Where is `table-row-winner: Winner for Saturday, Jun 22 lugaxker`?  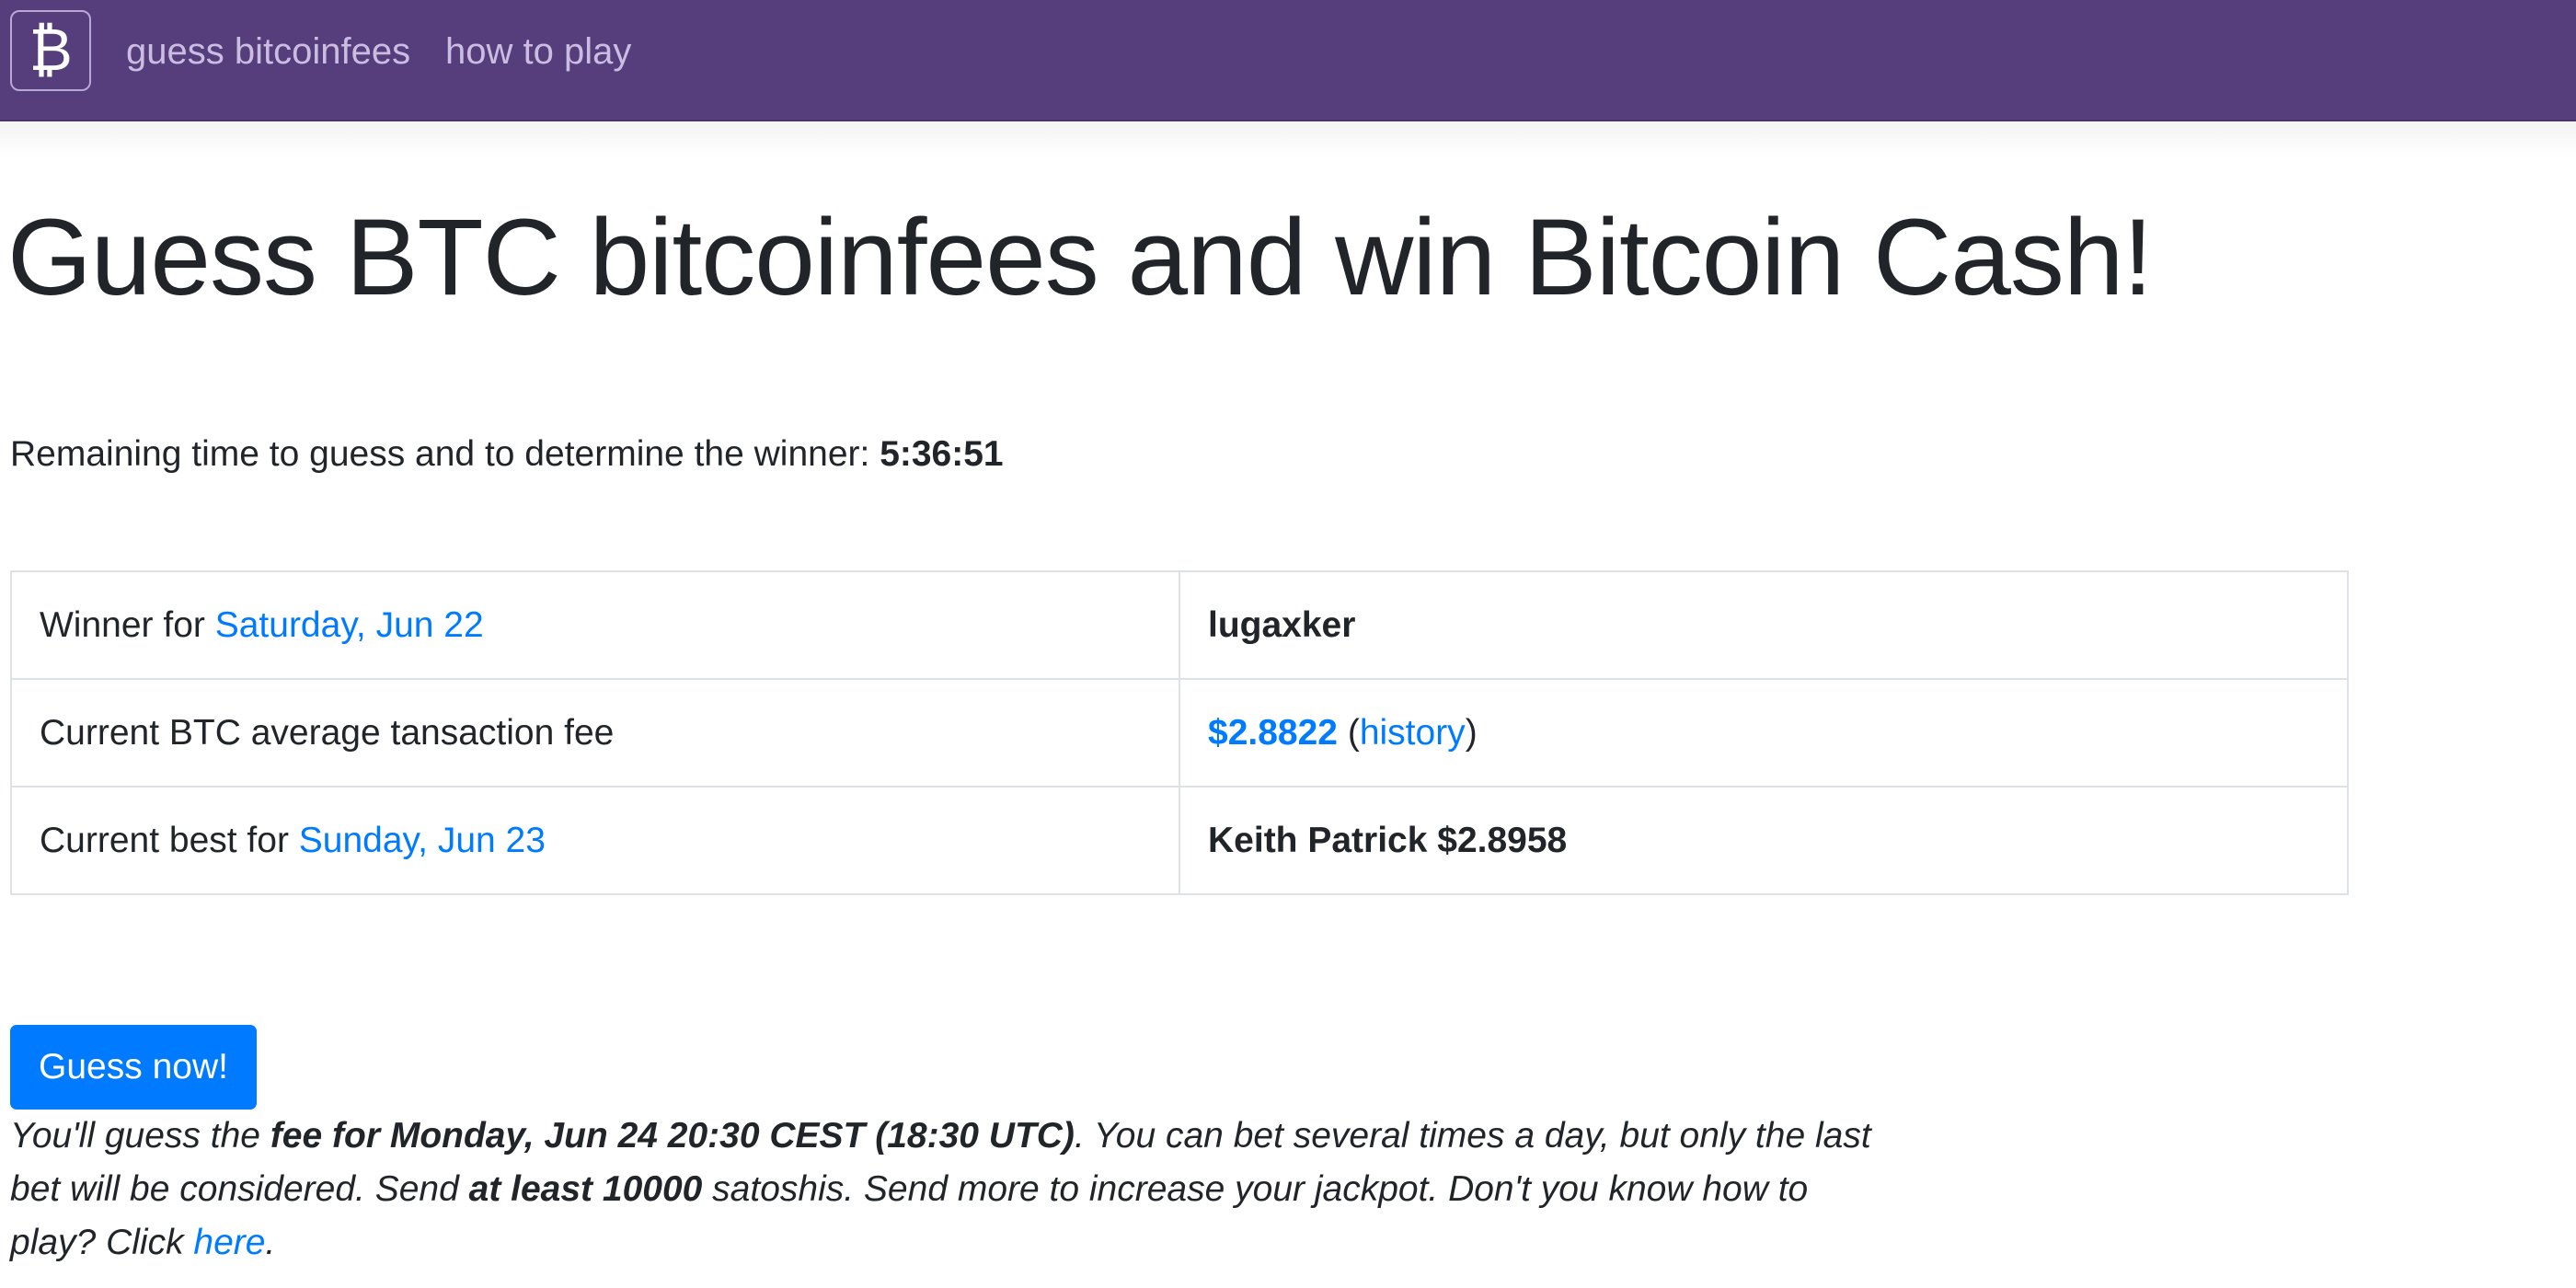
table-row-winner: Winner for Saturday, Jun 22 lugaxker is located at coordinates (1179, 625).